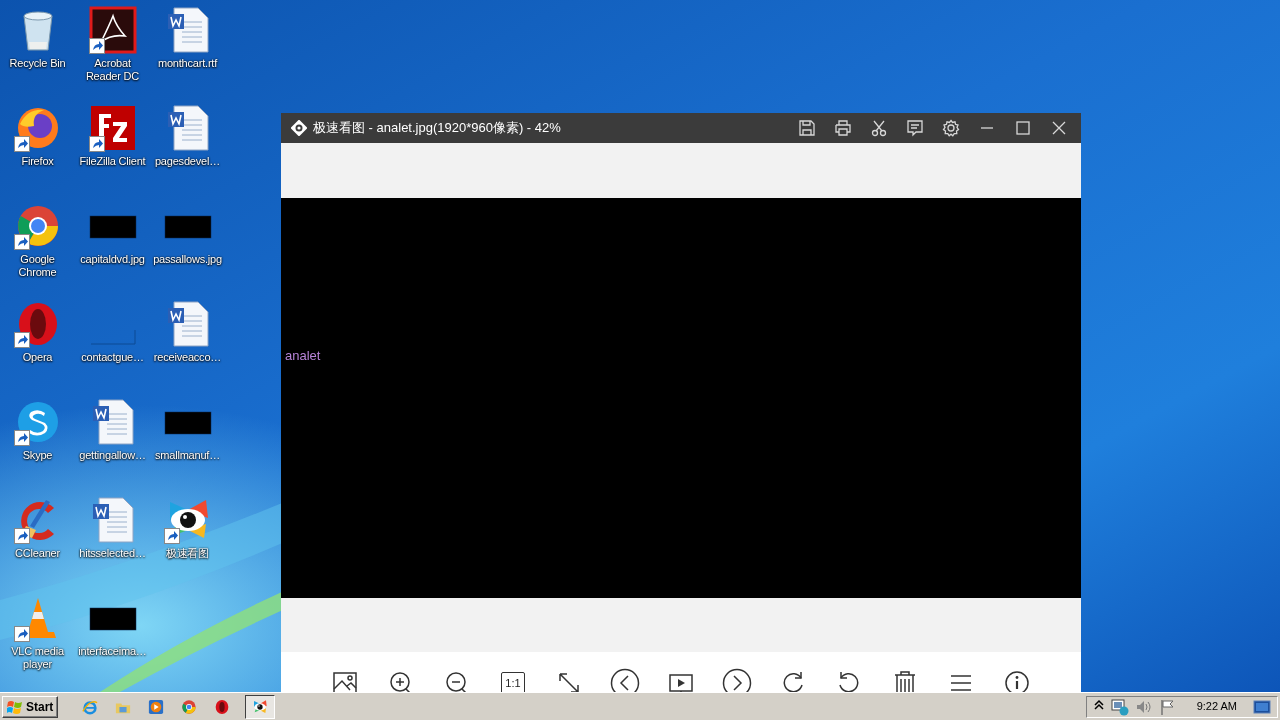  I want to click on next-button, so click(737, 680).